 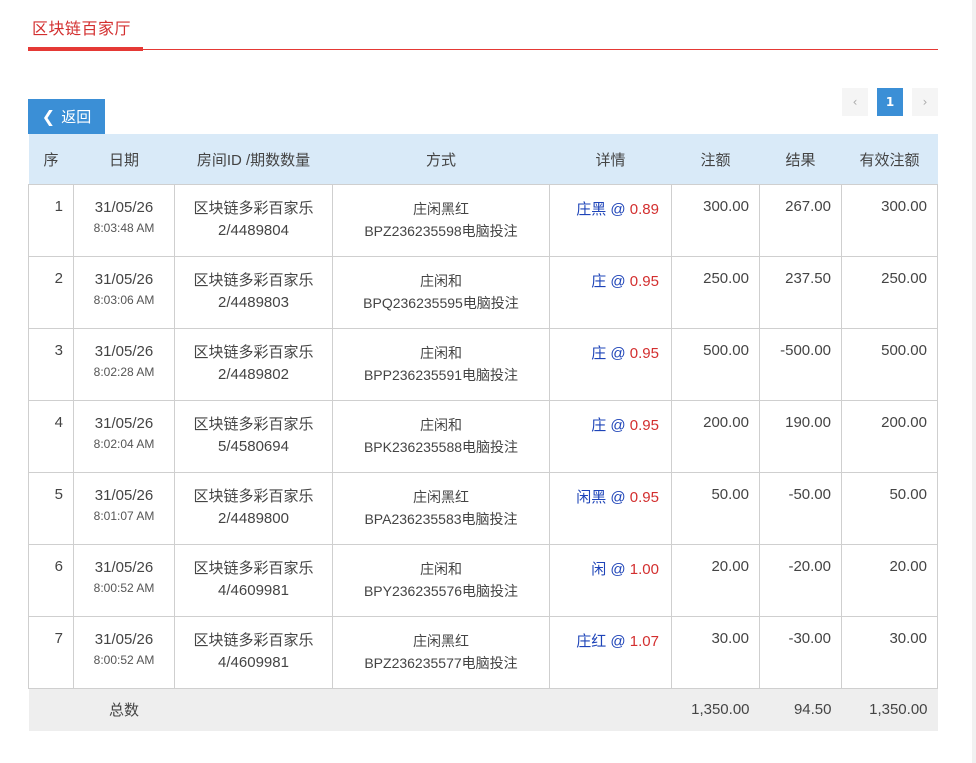 I want to click on row-amount: 500.00, so click(x=715, y=364).